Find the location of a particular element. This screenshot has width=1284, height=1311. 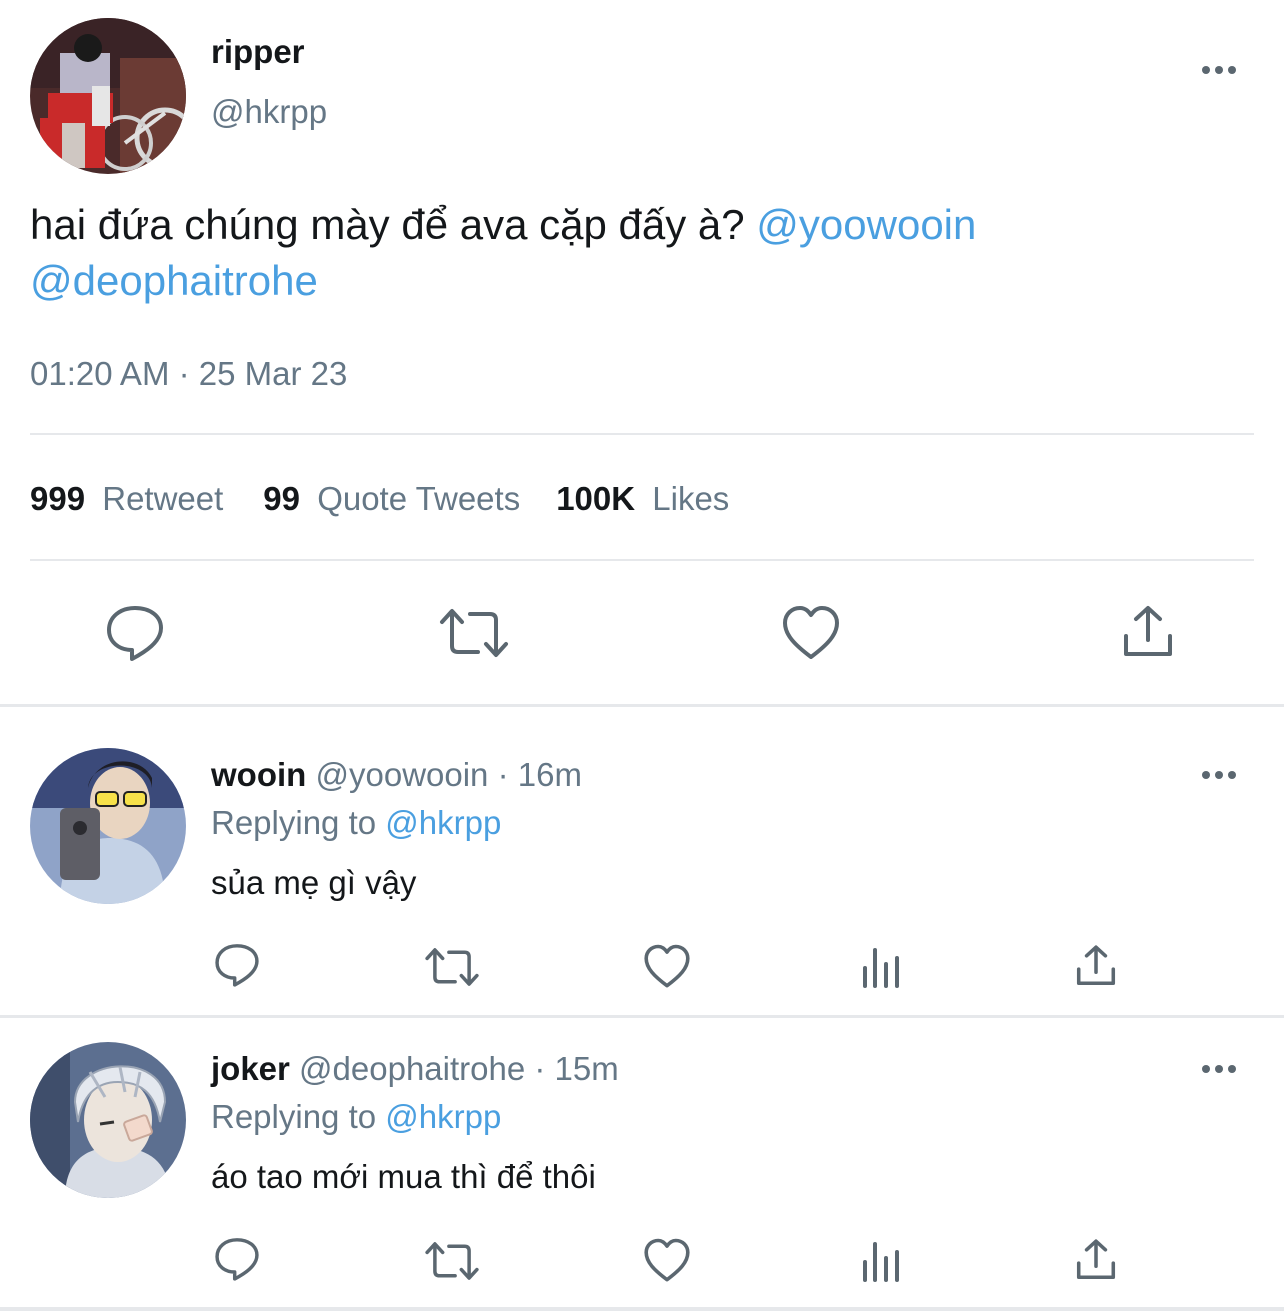

mention-link-deophaitrohe: @deophaitrohe is located at coordinates (174, 280).